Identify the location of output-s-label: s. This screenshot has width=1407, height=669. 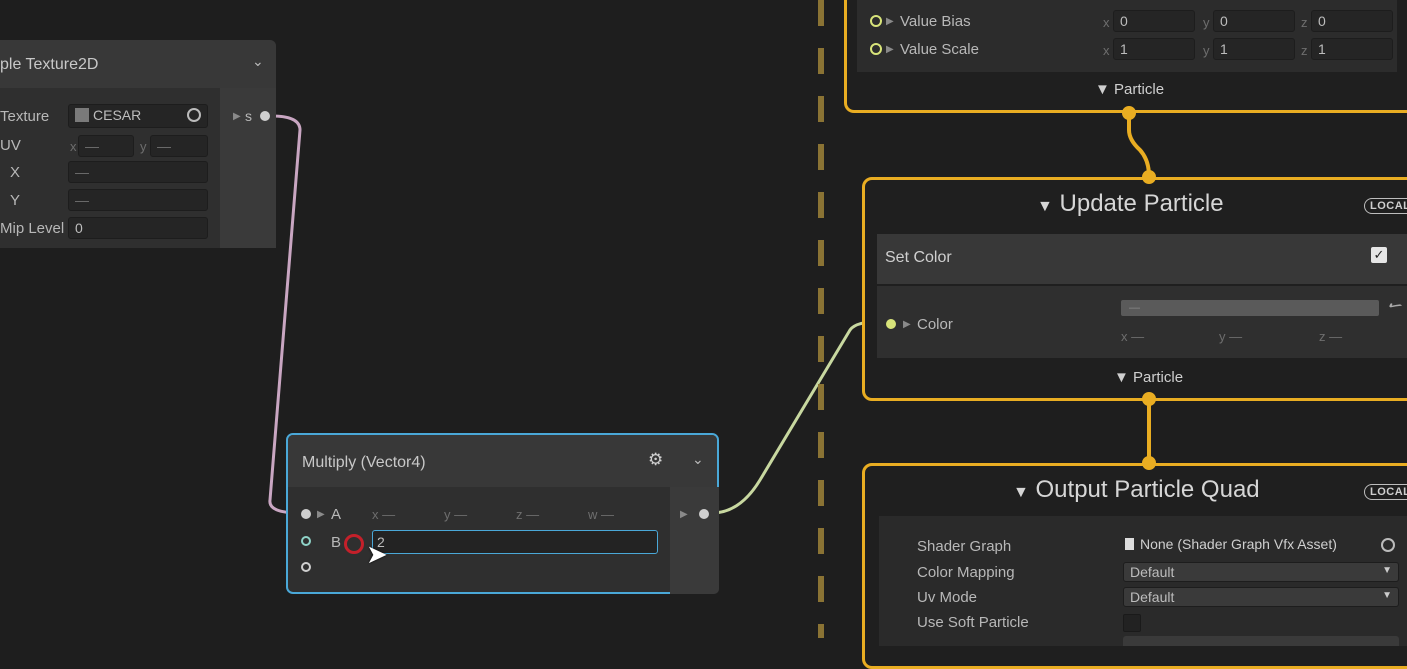
(248, 116).